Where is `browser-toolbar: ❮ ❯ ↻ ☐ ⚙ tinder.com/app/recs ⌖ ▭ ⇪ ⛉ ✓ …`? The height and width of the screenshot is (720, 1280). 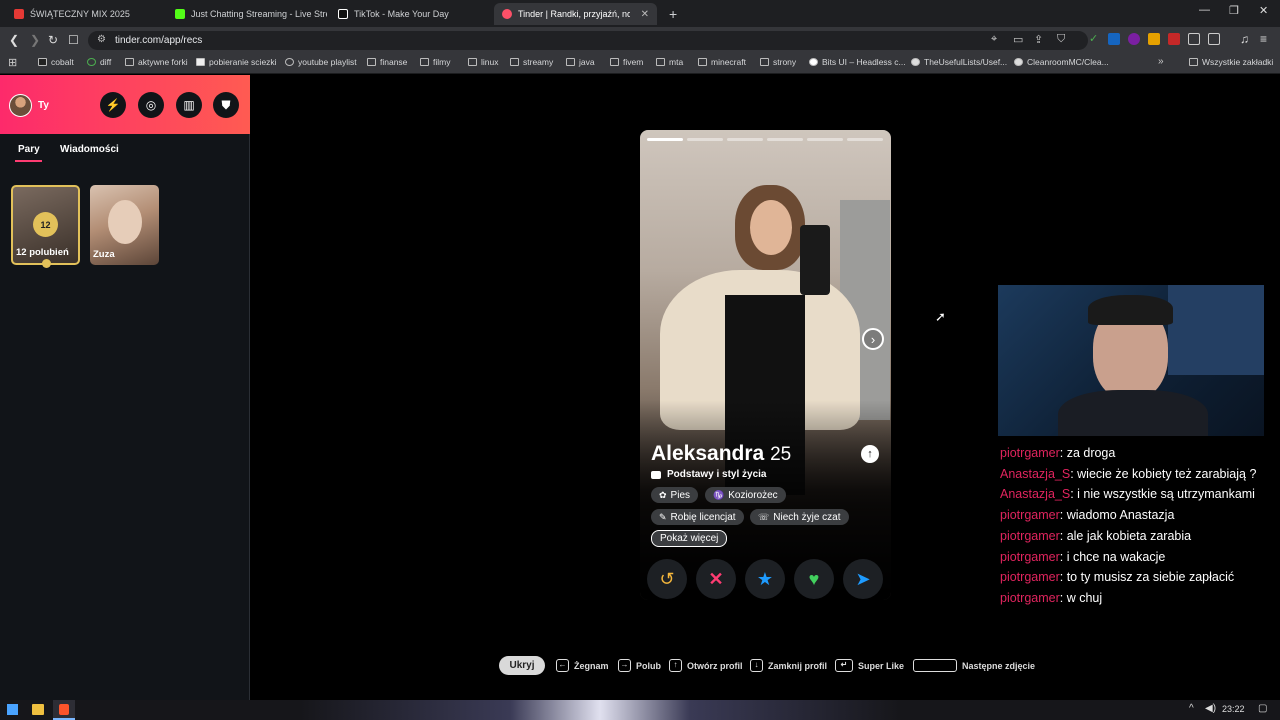 browser-toolbar: ❮ ❯ ↻ ☐ ⚙ tinder.com/app/recs ⌖ ▭ ⇪ ⛉ ✓ … is located at coordinates (640, 40).